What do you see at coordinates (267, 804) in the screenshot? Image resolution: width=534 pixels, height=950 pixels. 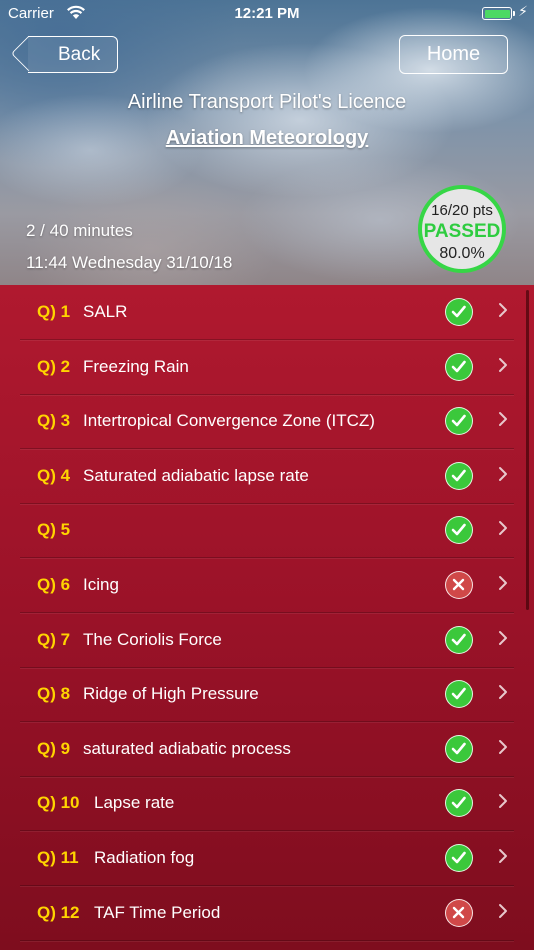 I see `question-row: Q) 10 Lapse rate` at bounding box center [267, 804].